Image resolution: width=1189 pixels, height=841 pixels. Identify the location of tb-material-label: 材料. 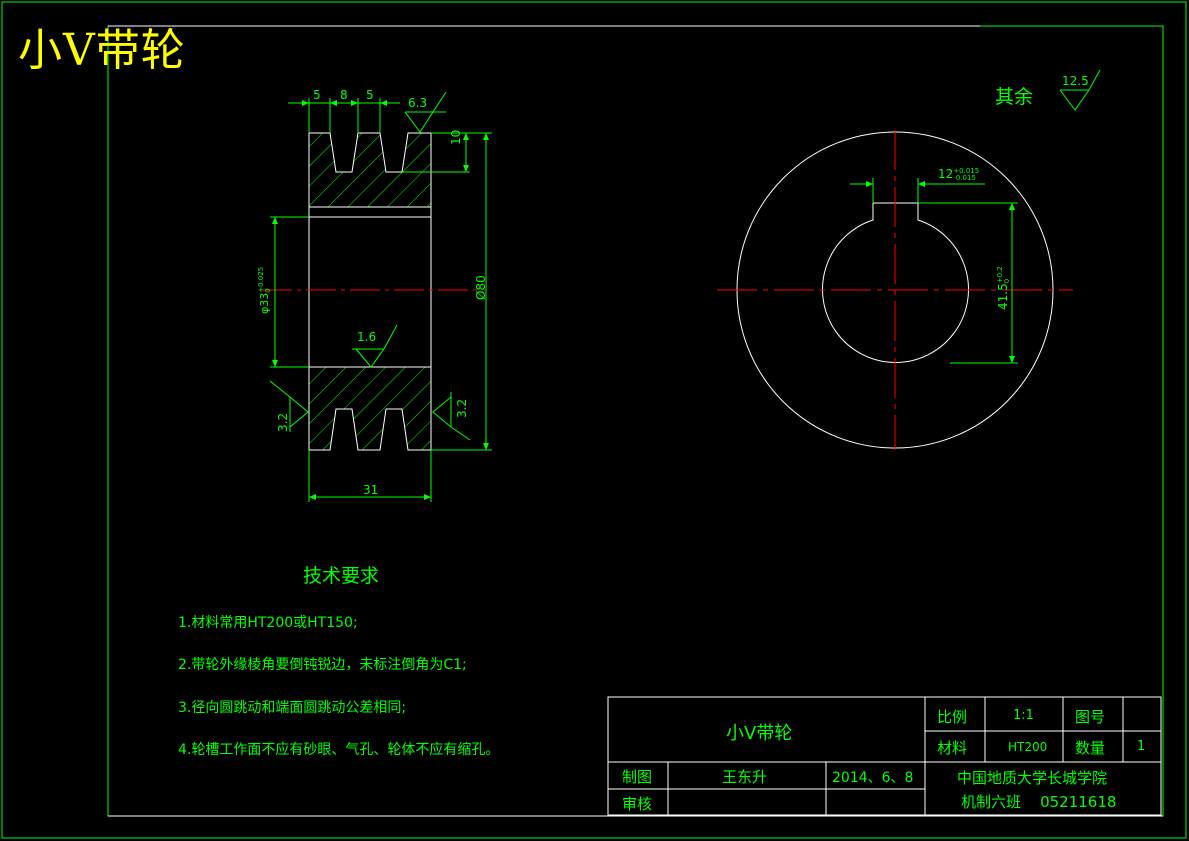
(952, 748).